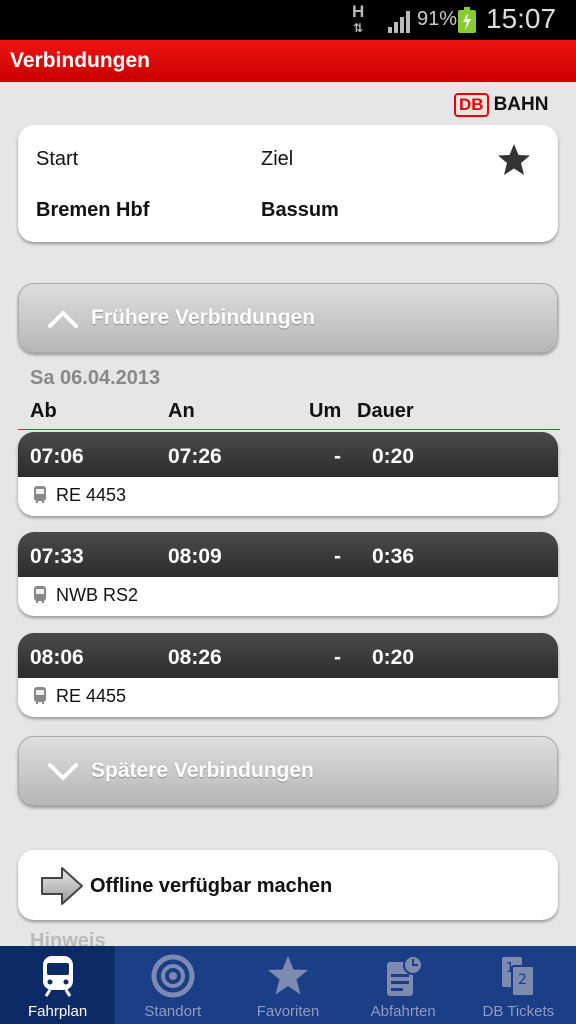 This screenshot has height=1024, width=576. What do you see at coordinates (195, 456) in the screenshot?
I see `arrival-time: 07:26` at bounding box center [195, 456].